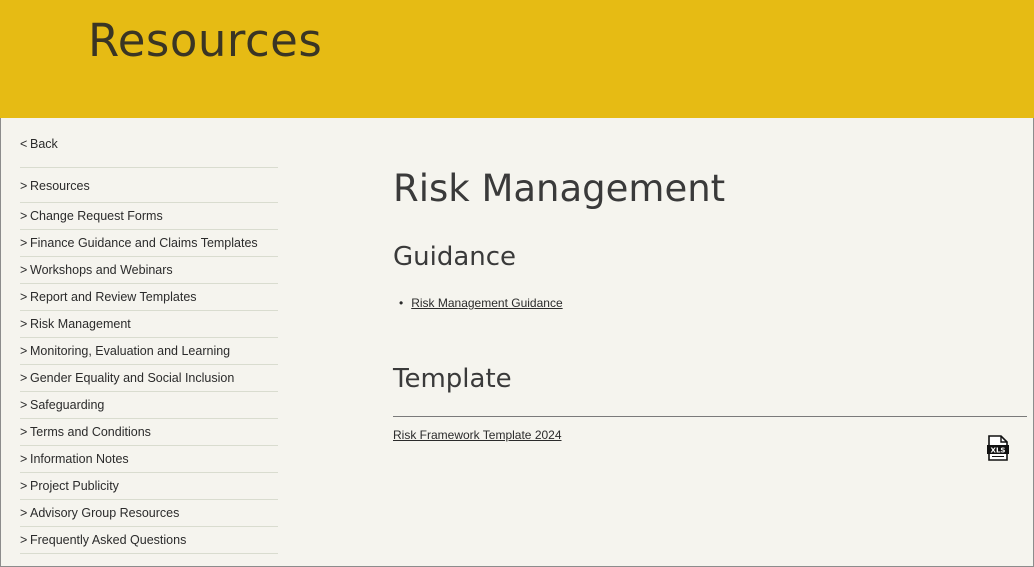 This screenshot has height=567, width=1034. I want to click on sidebar-item-finance-guidance: > Finance Guidance and Claims Templates, so click(149, 243).